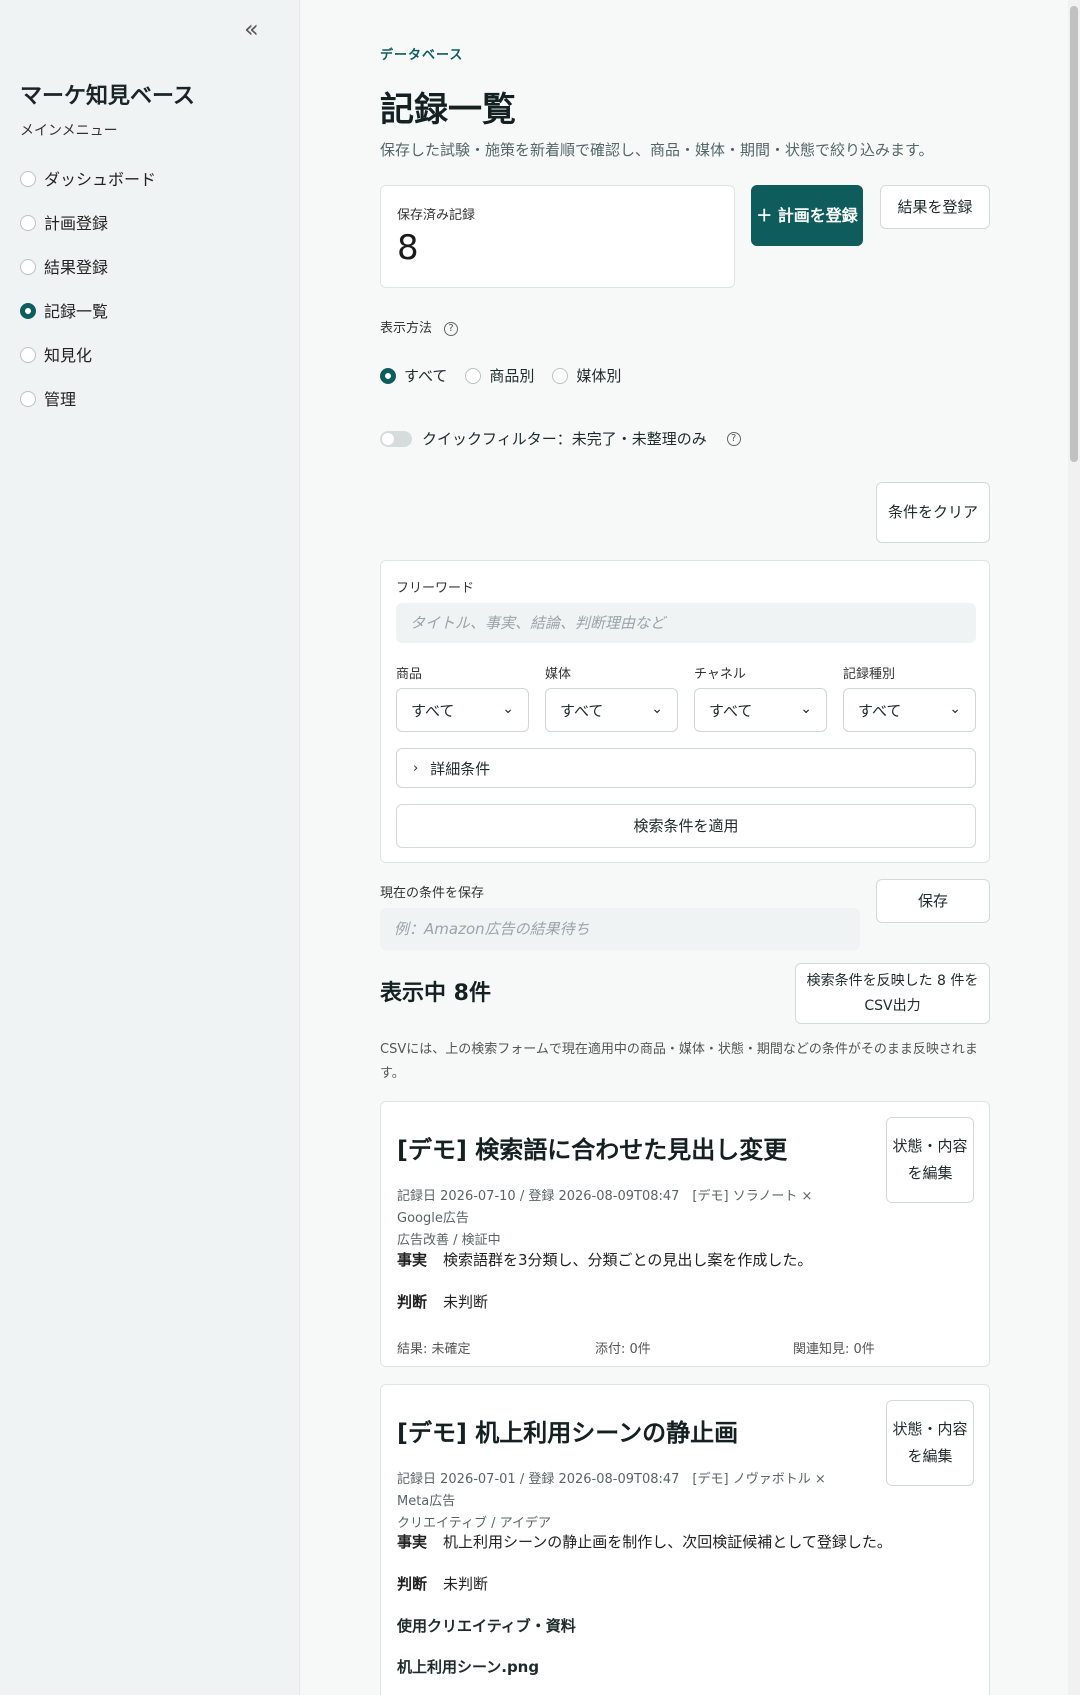  Describe the element at coordinates (667, 1542) in the screenshot. I see `fact-value: 机上利用シーンの静止画を制作し、次回検証候補として登録した。` at that location.